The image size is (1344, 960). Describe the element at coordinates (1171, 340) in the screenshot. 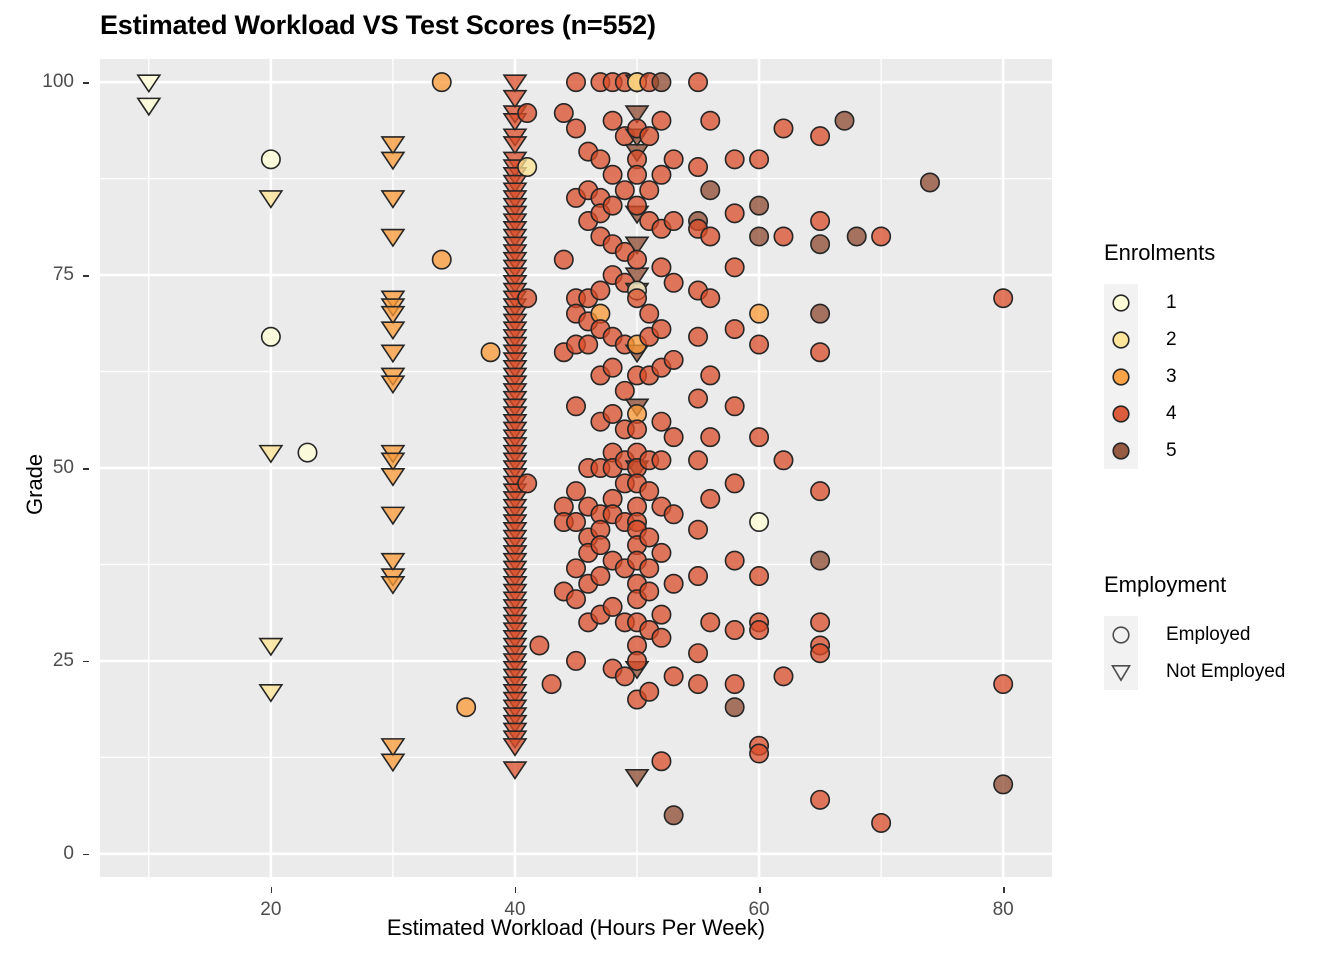

I see `legend-item-label: 2` at that location.